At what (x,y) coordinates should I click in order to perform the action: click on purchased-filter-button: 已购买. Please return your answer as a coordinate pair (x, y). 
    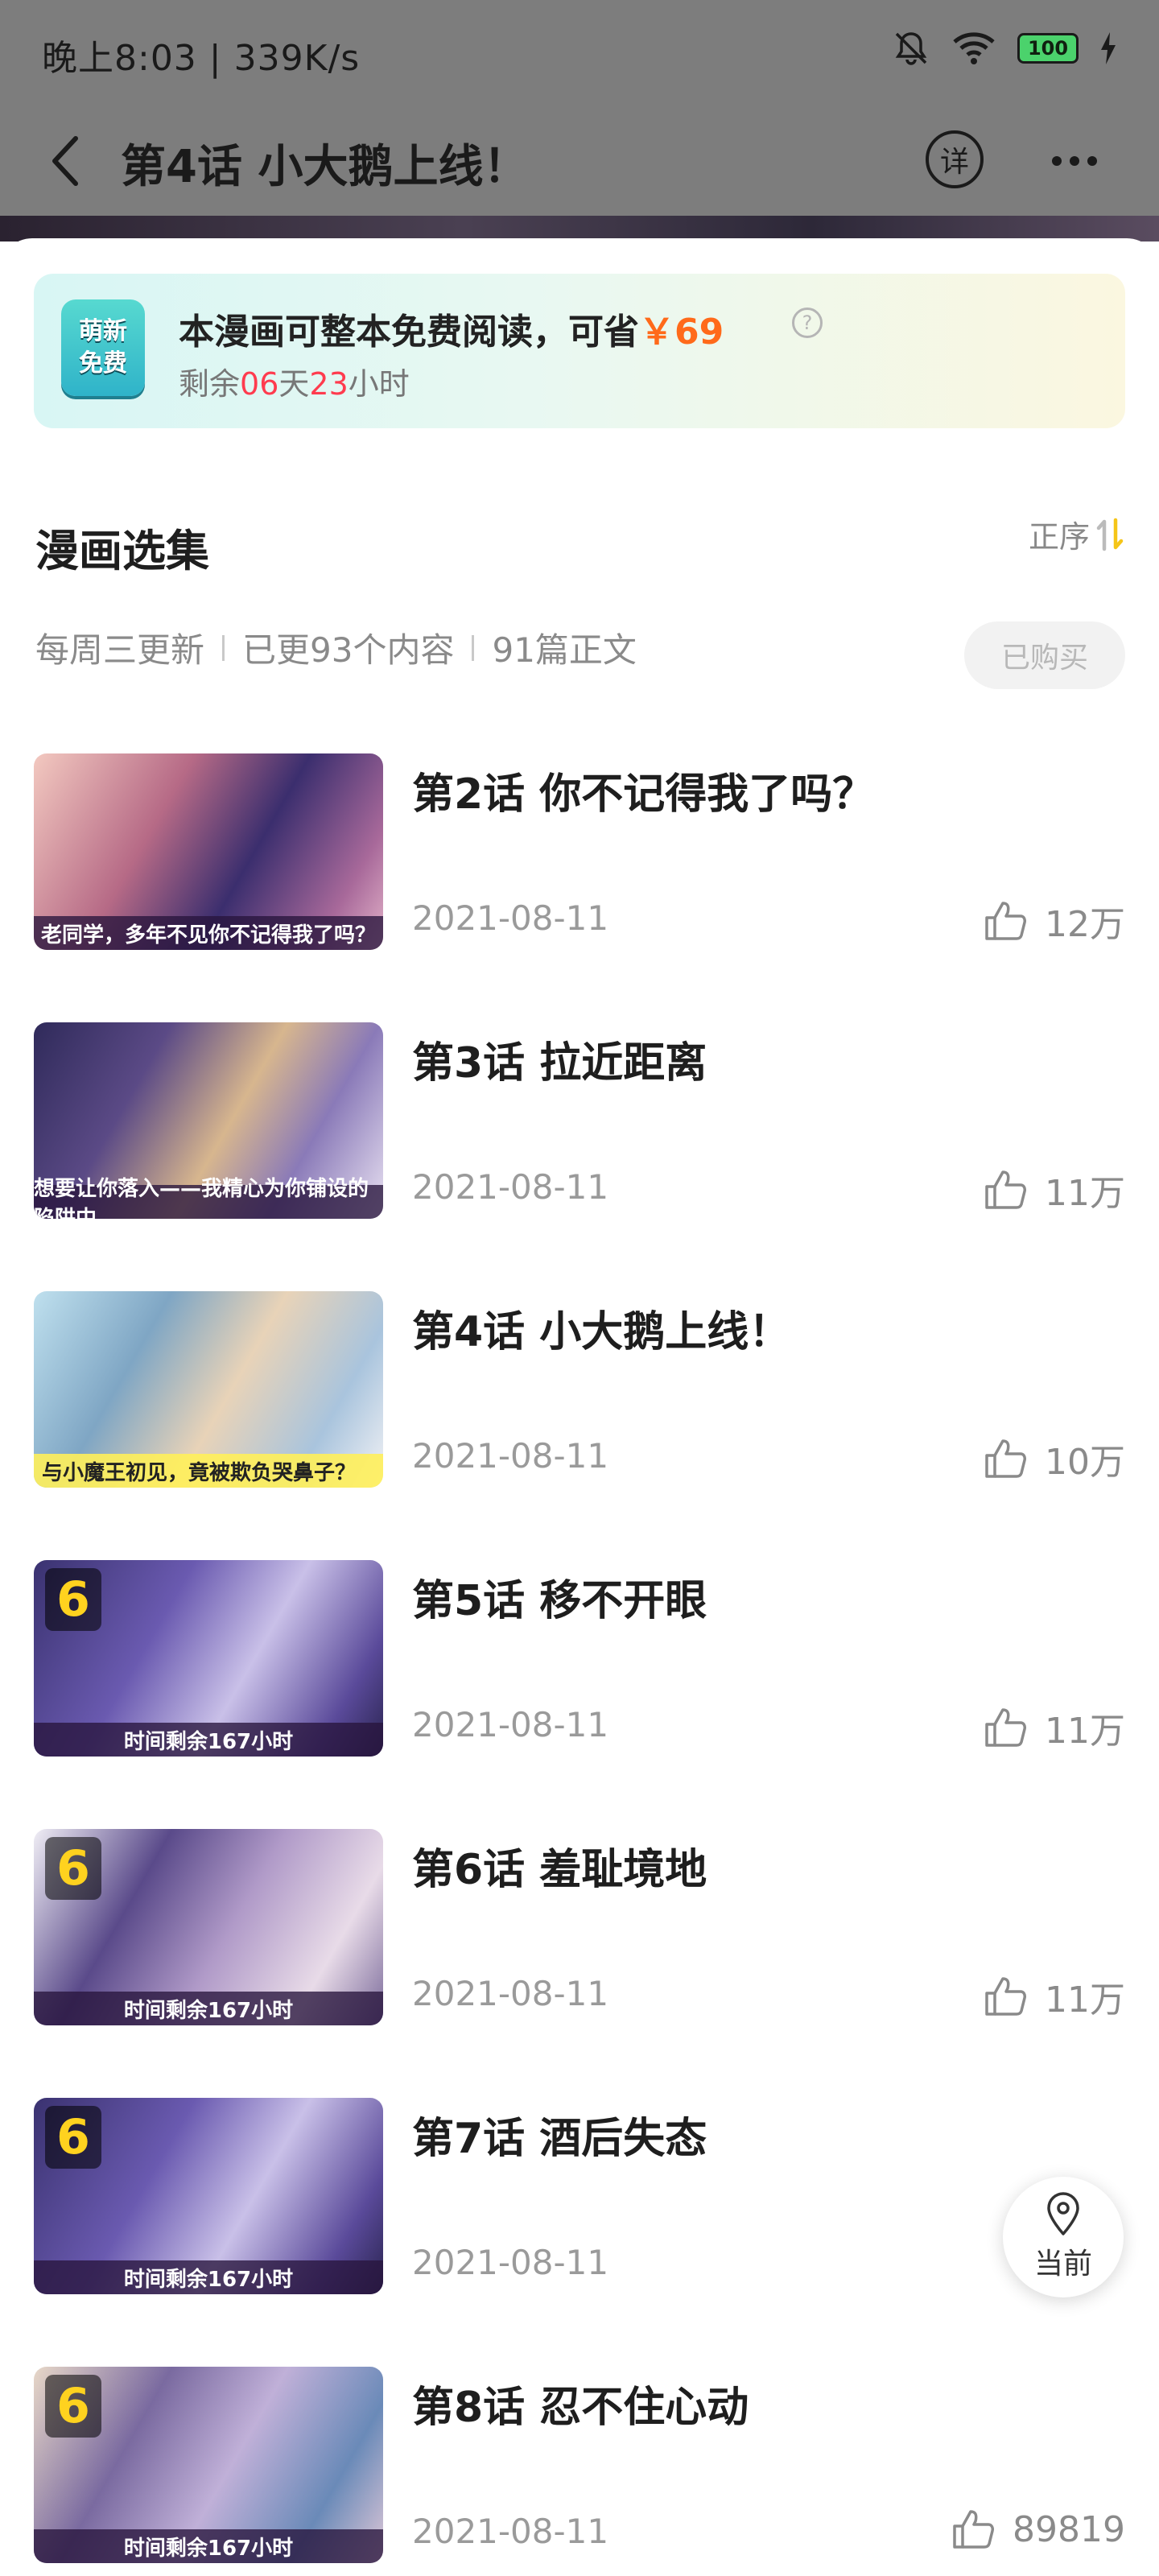
    Looking at the image, I should click on (1044, 655).